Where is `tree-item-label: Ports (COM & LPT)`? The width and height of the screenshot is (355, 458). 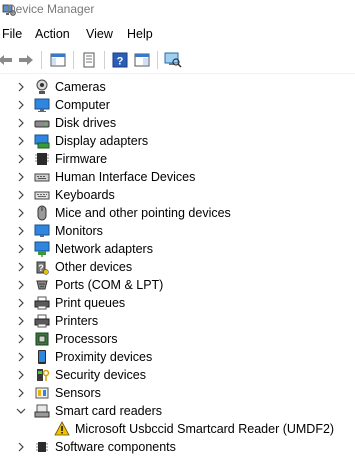 tree-item-label: Ports (COM & LPT) is located at coordinates (109, 285).